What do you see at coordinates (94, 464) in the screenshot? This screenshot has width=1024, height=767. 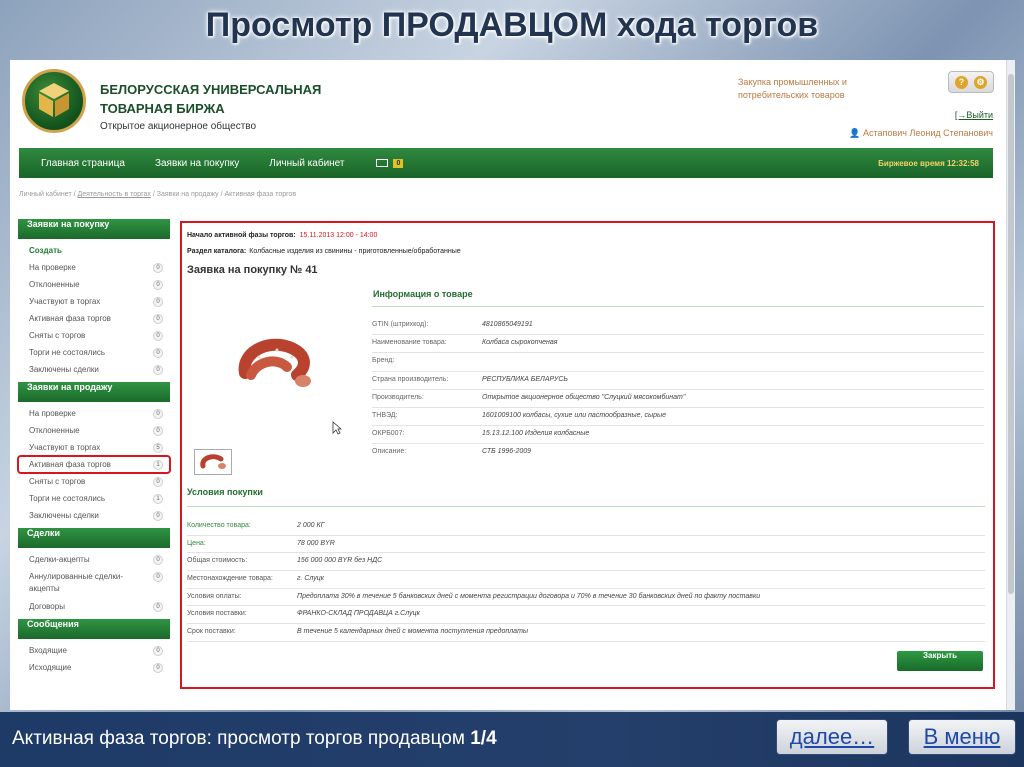 I see `sidebar-item-sell-active: Активная фаза торгов 1` at bounding box center [94, 464].